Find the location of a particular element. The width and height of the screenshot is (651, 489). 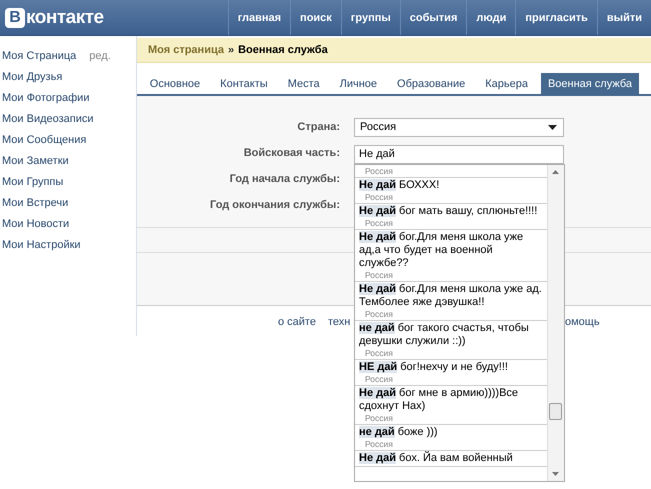

footer-link: техн is located at coordinates (339, 322).